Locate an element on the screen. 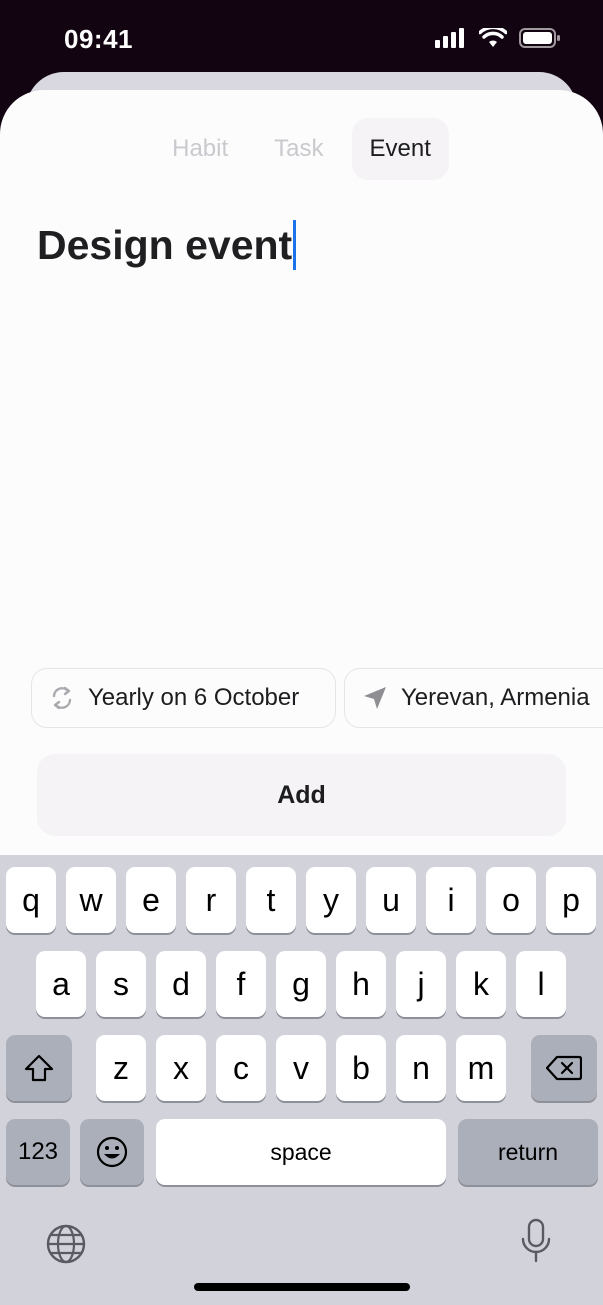 This screenshot has width=603, height=1305. key-s: s is located at coordinates (121, 984).